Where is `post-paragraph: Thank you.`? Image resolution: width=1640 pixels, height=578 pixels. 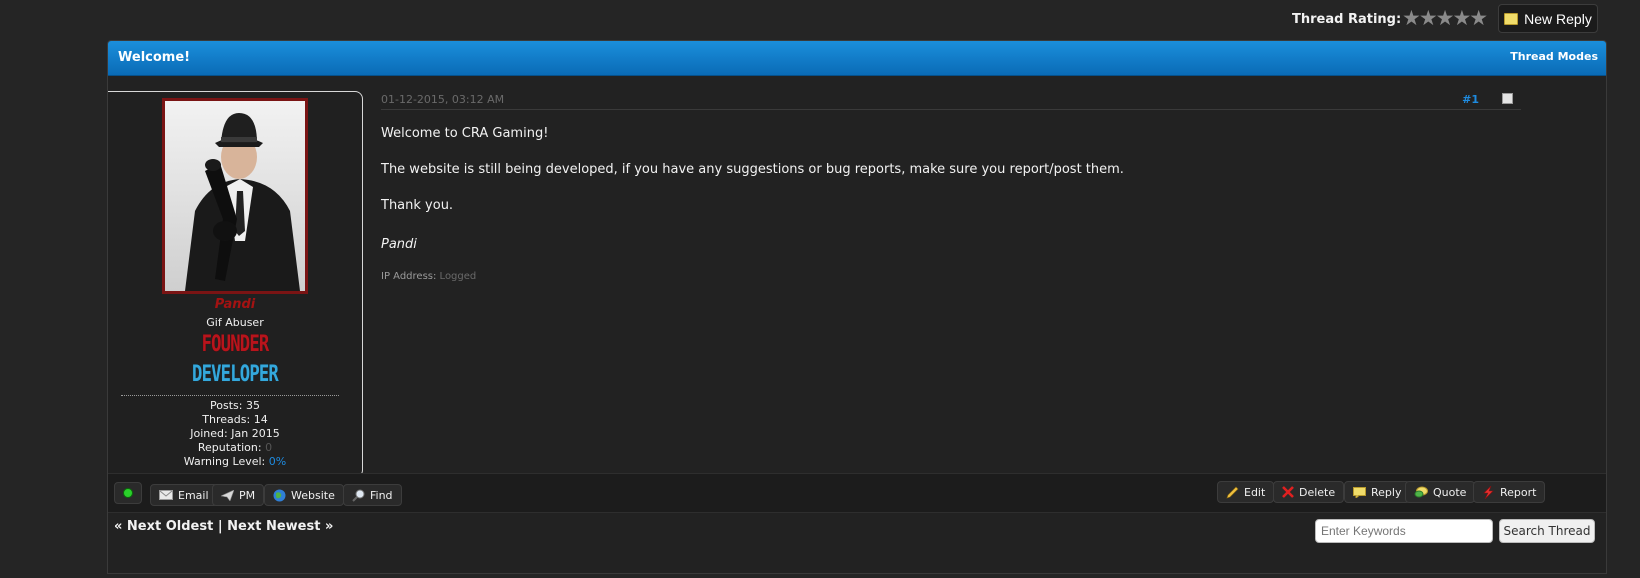 post-paragraph: Thank you. is located at coordinates (417, 205).